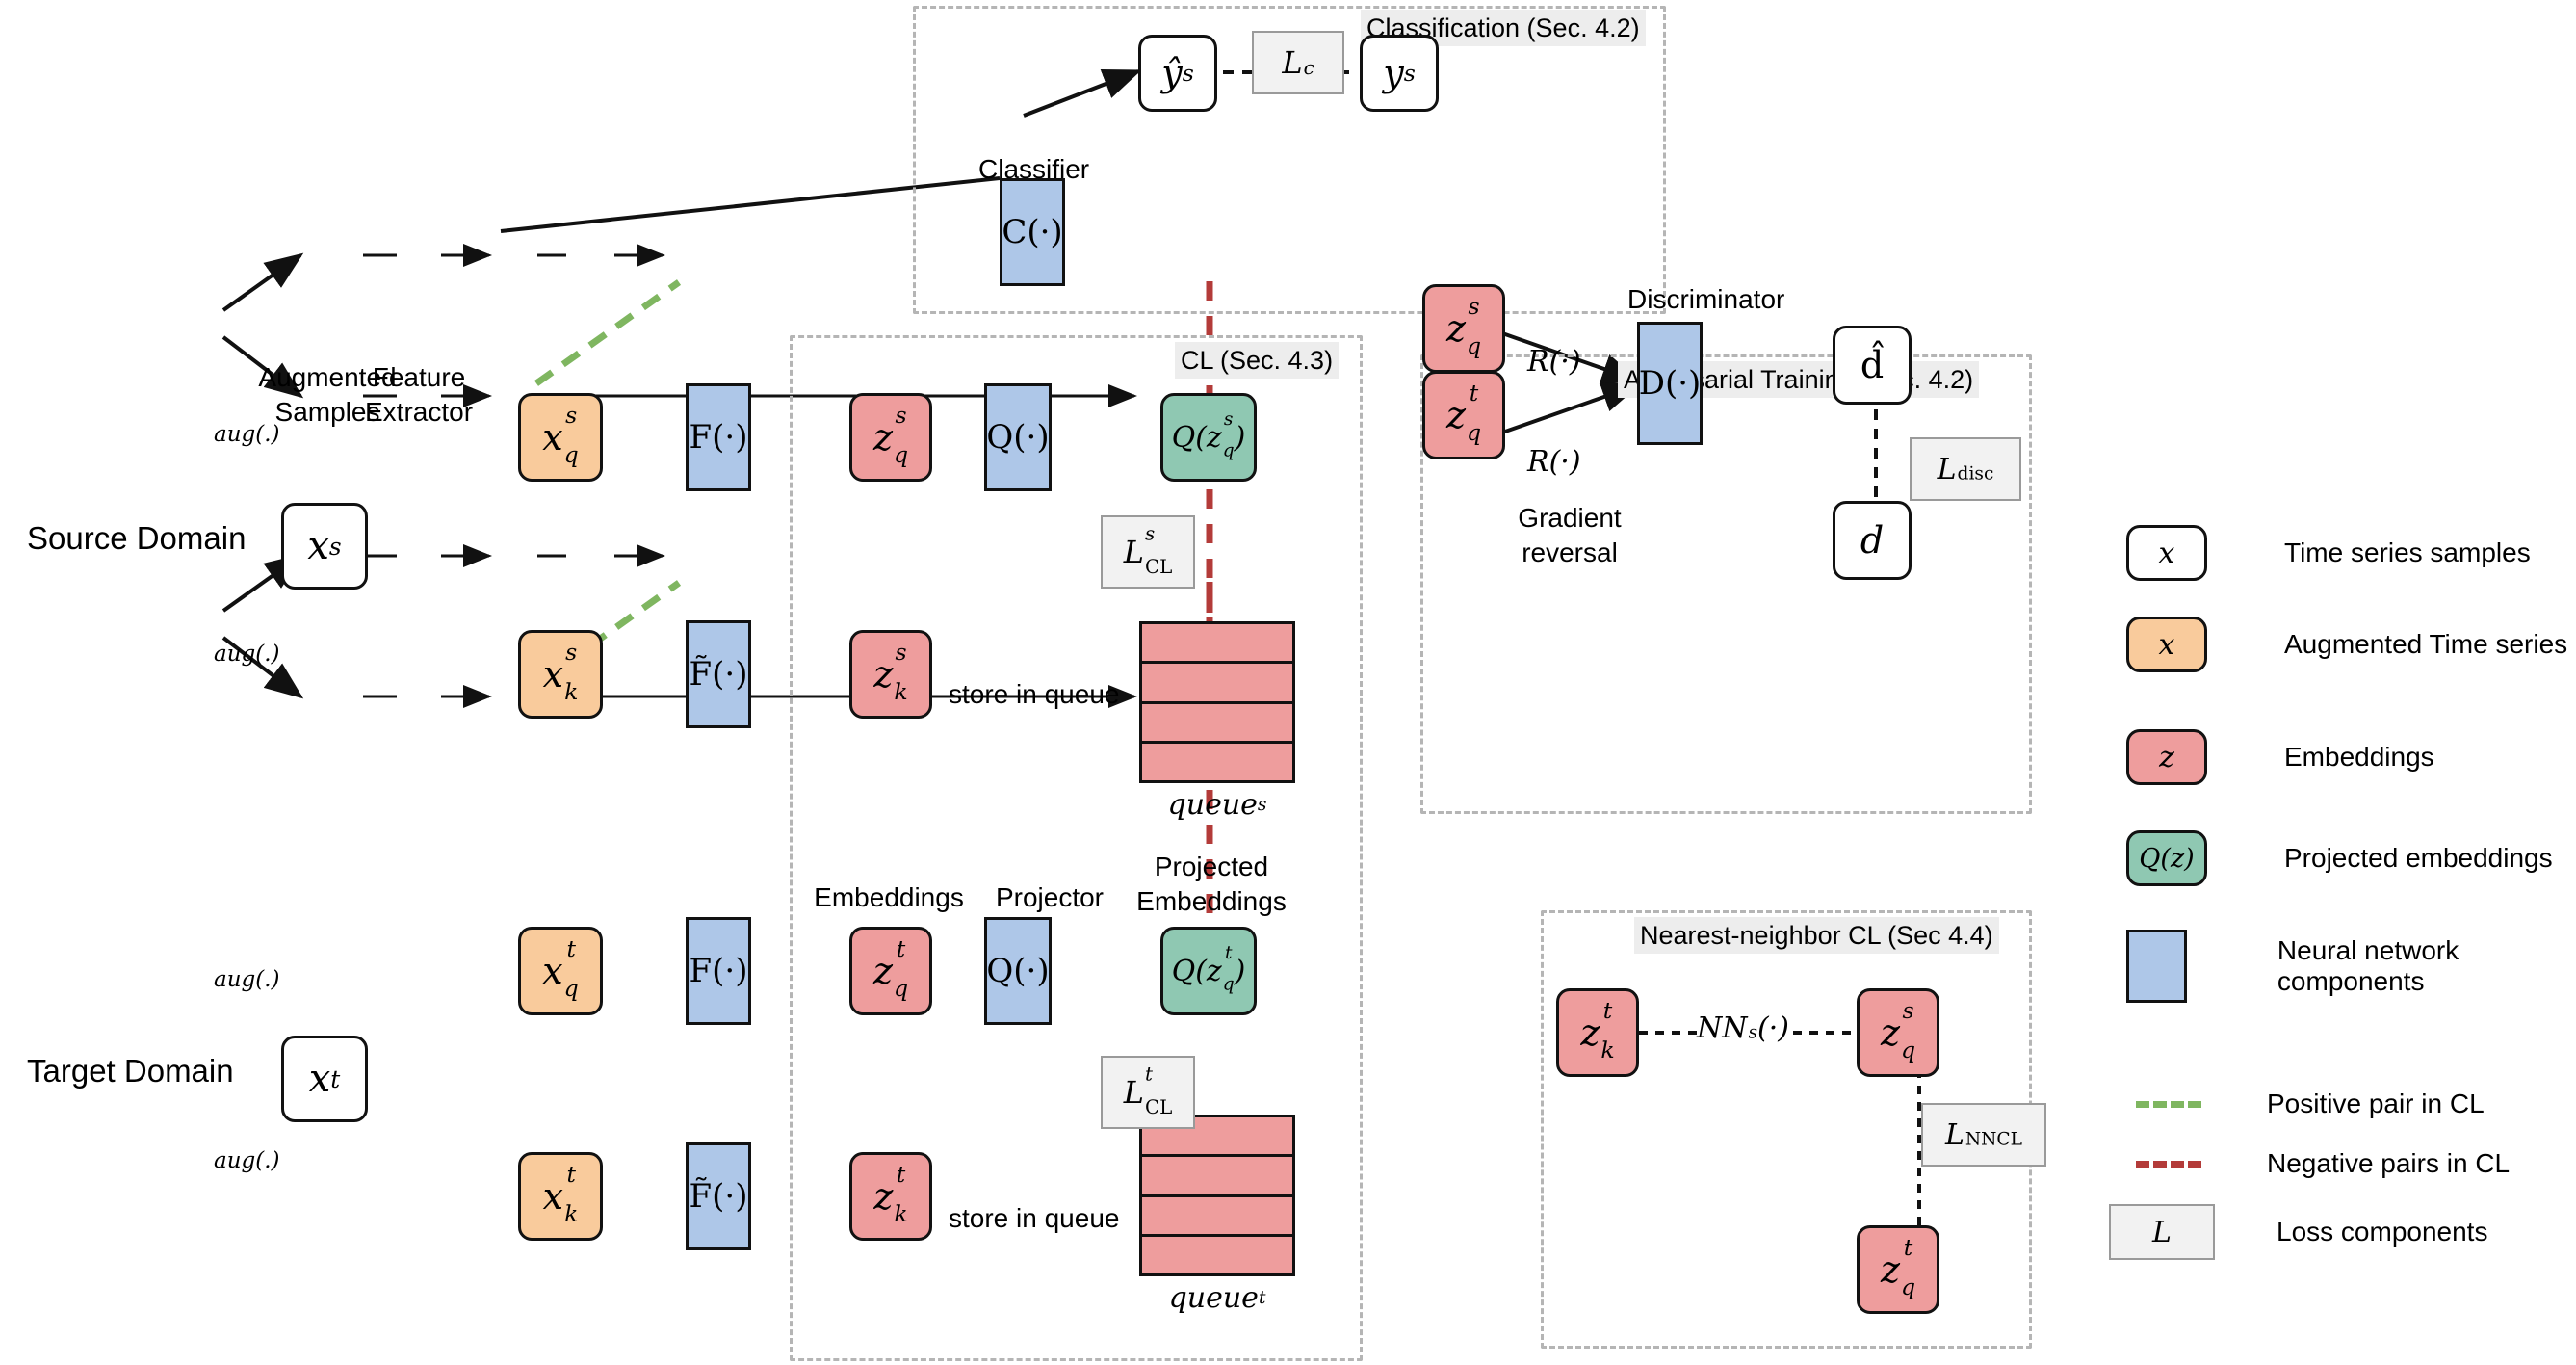 This screenshot has width=2576, height=1365. I want to click on node-feature-extractor-k-target: F̃(·), so click(718, 1196).